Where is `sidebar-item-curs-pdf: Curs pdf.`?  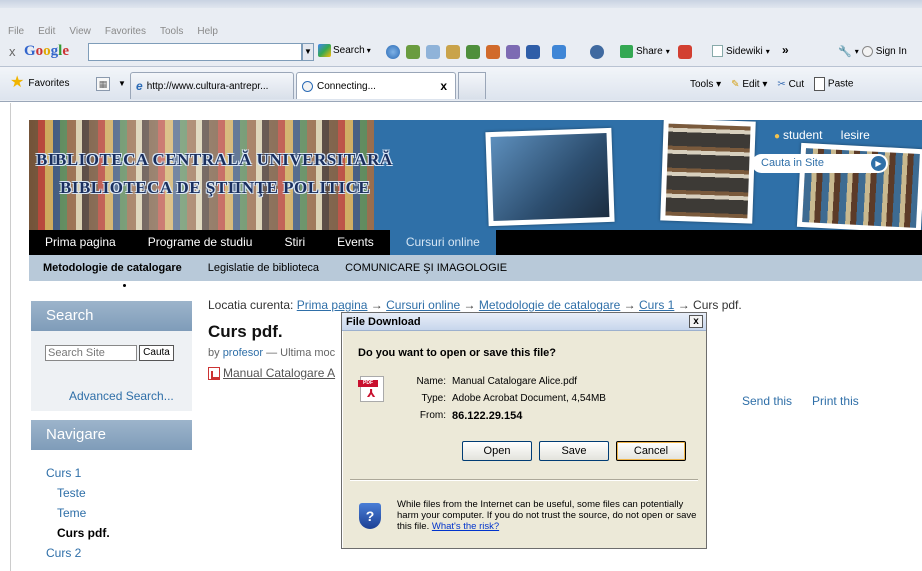
sidebar-item-curs-pdf: Curs pdf. is located at coordinates (83, 533).